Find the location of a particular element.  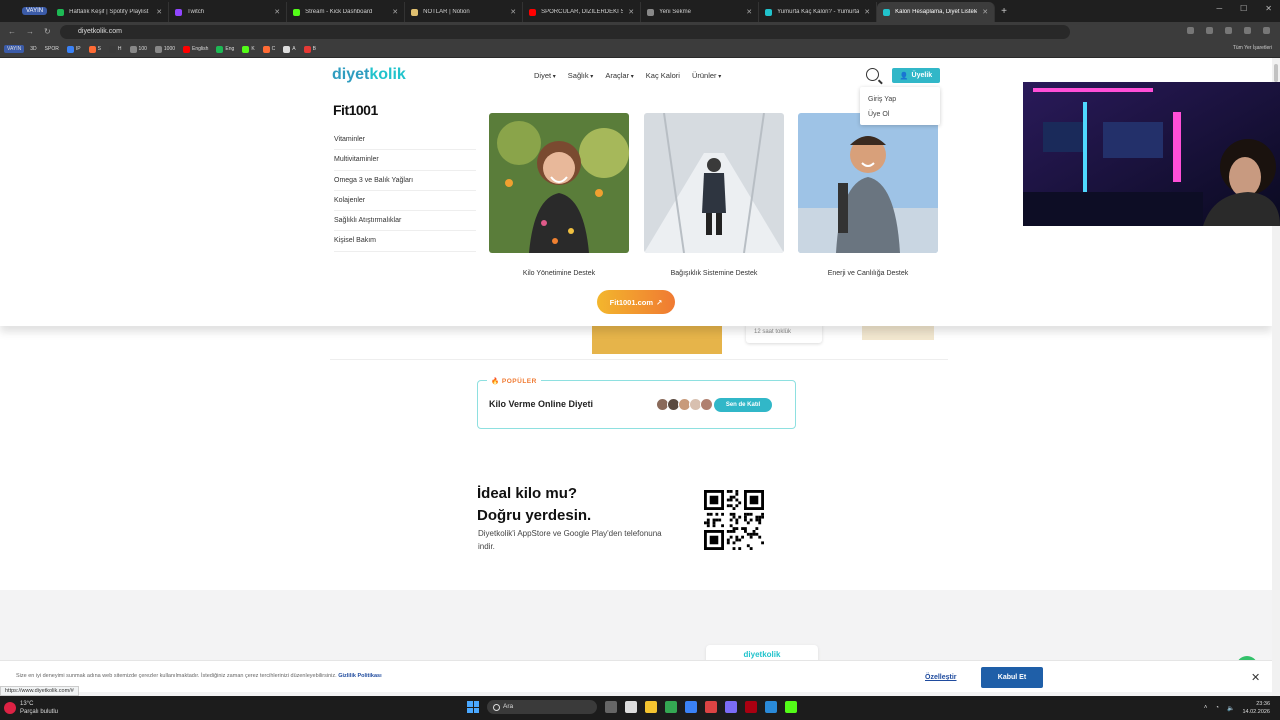

reload-icon: ↻ is located at coordinates (47, 31).